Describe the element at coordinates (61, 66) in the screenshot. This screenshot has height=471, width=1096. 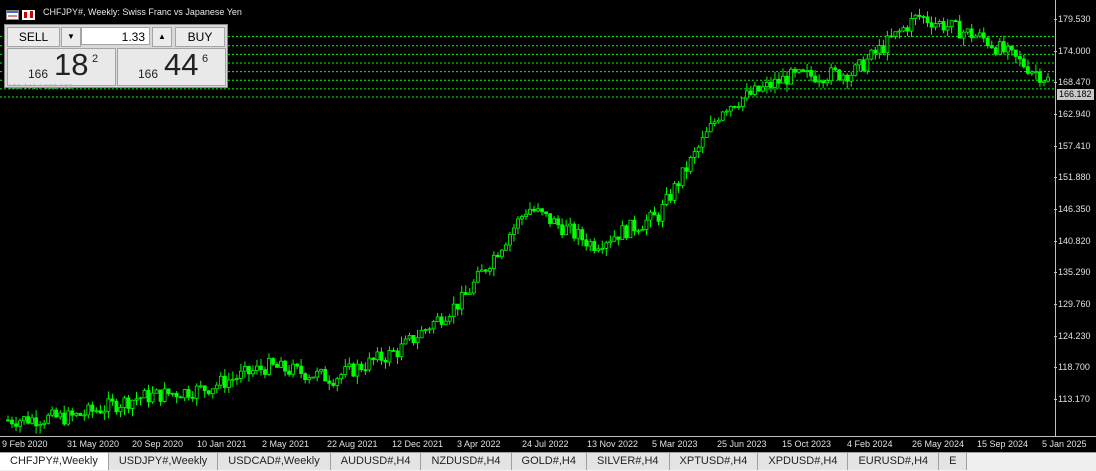
I see `bid-price-box: 166 18 2` at that location.